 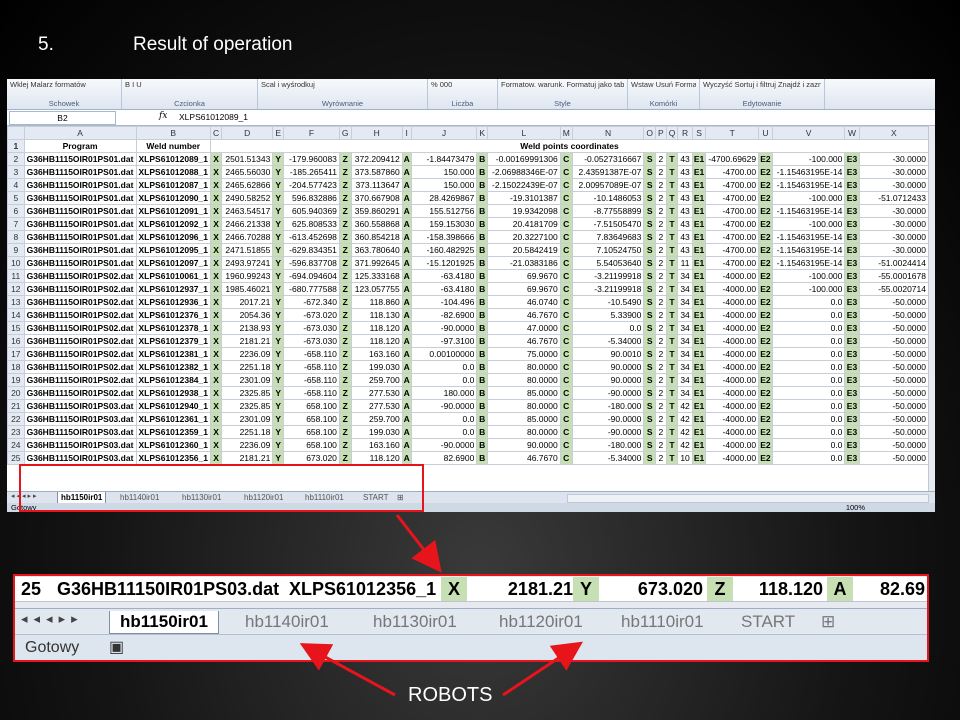 I want to click on row-header: 18, so click(x=16, y=367).